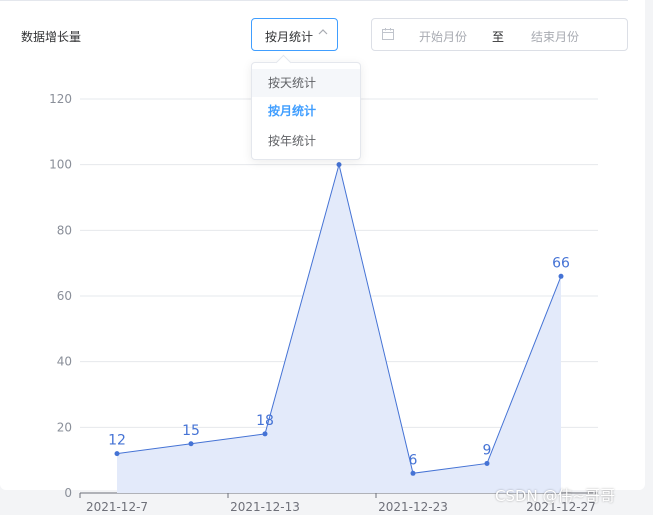  I want to click on x-tick-label: 2021-12-7, so click(117, 507).